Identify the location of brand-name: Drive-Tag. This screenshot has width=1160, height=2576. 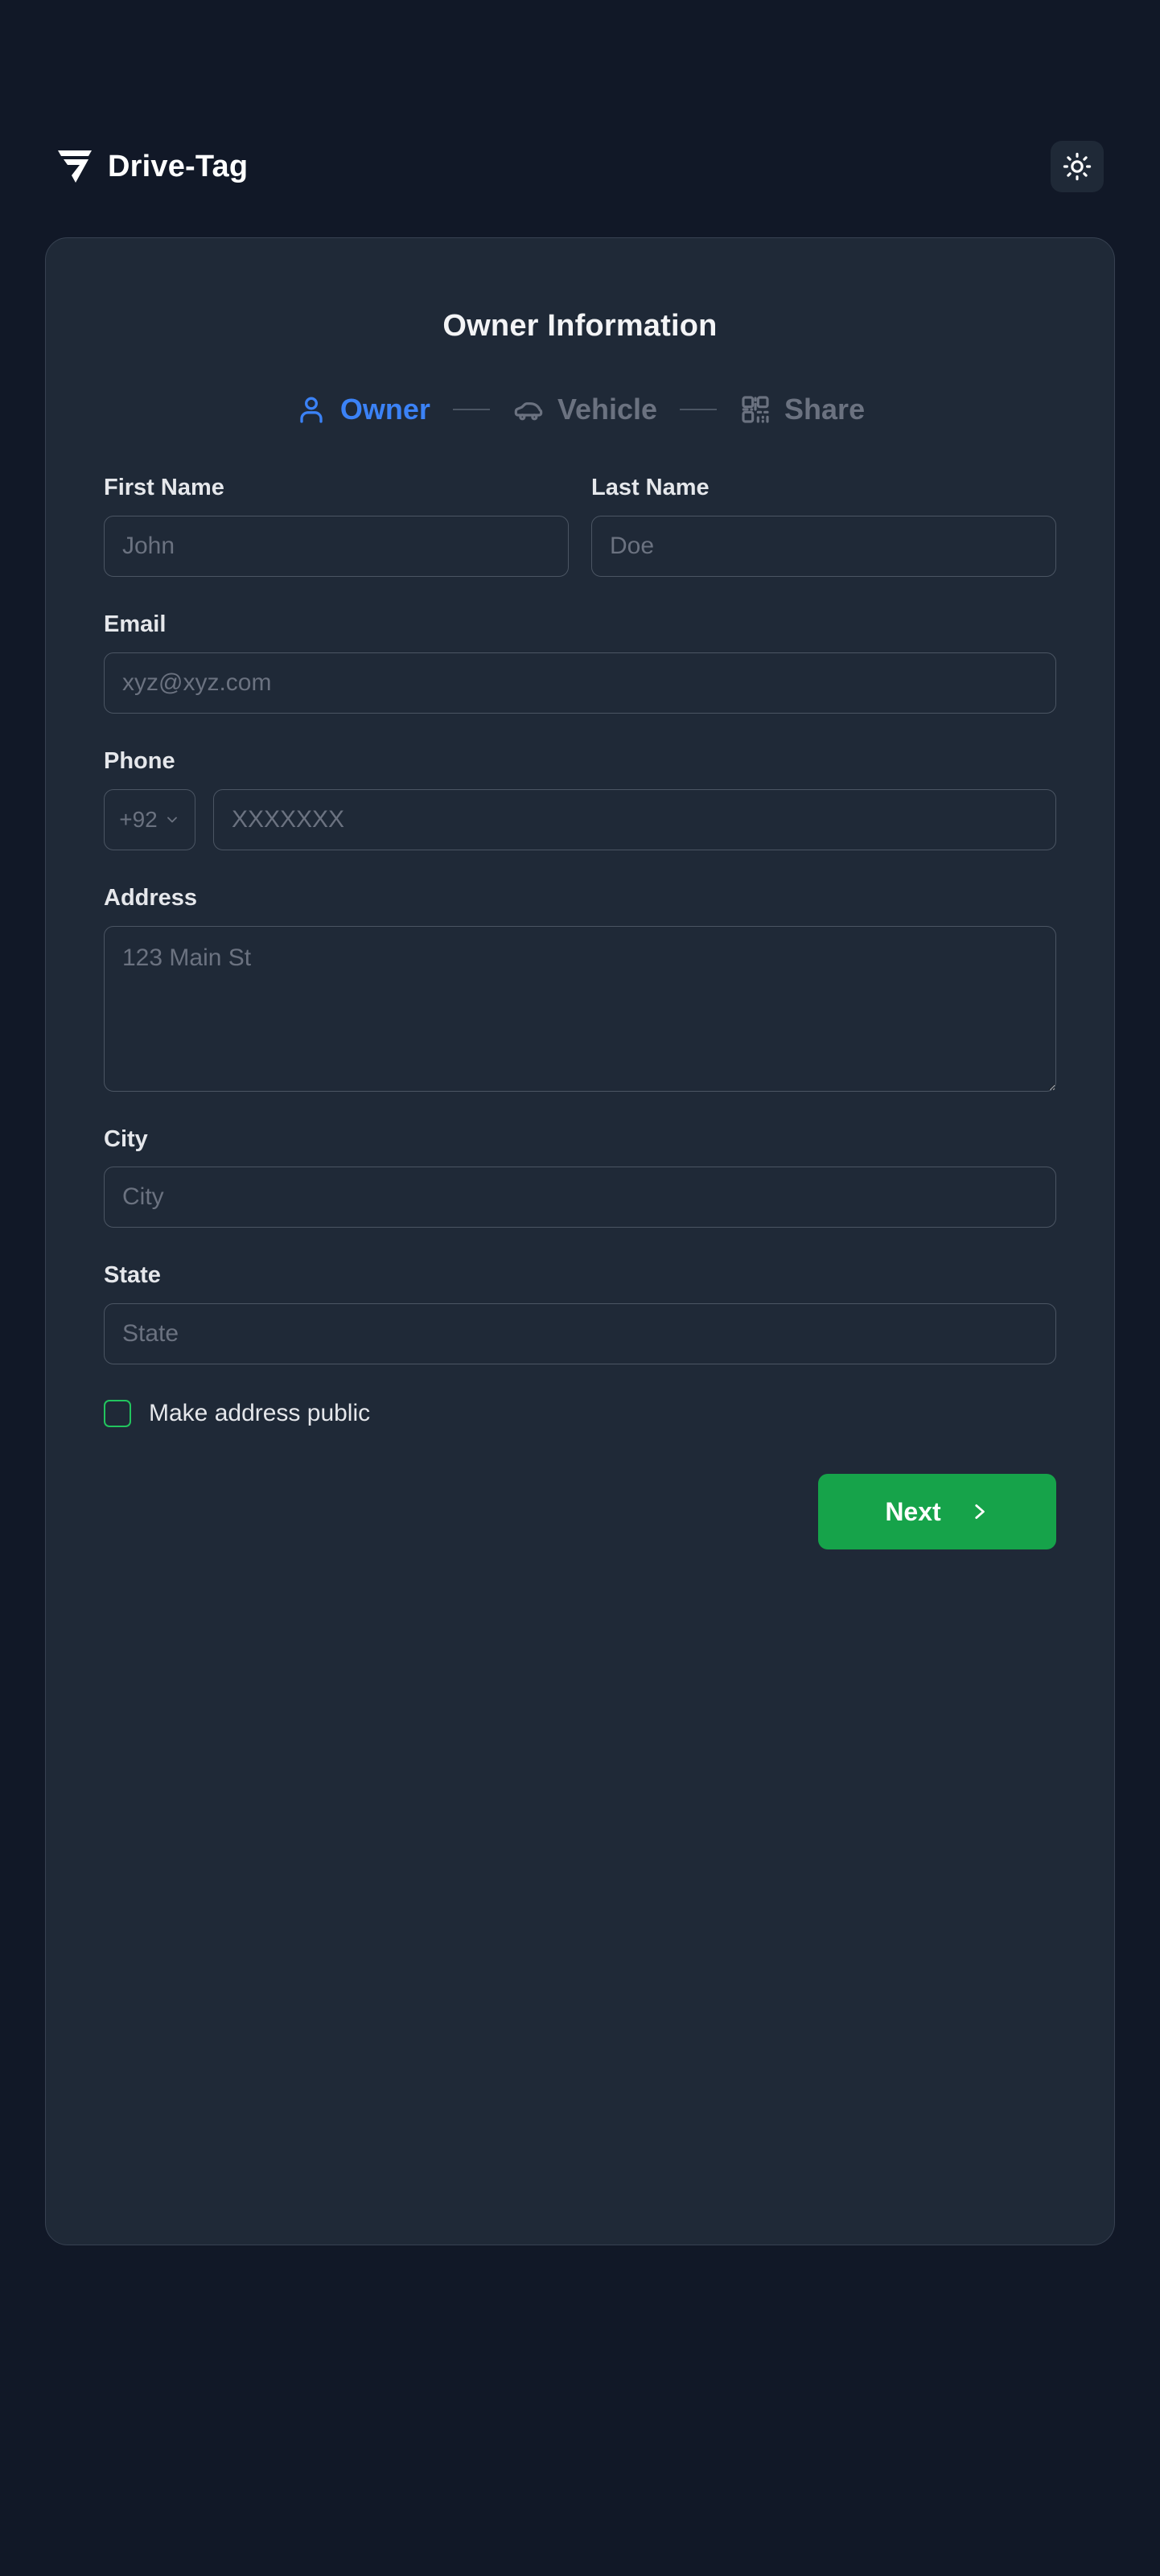
(178, 166).